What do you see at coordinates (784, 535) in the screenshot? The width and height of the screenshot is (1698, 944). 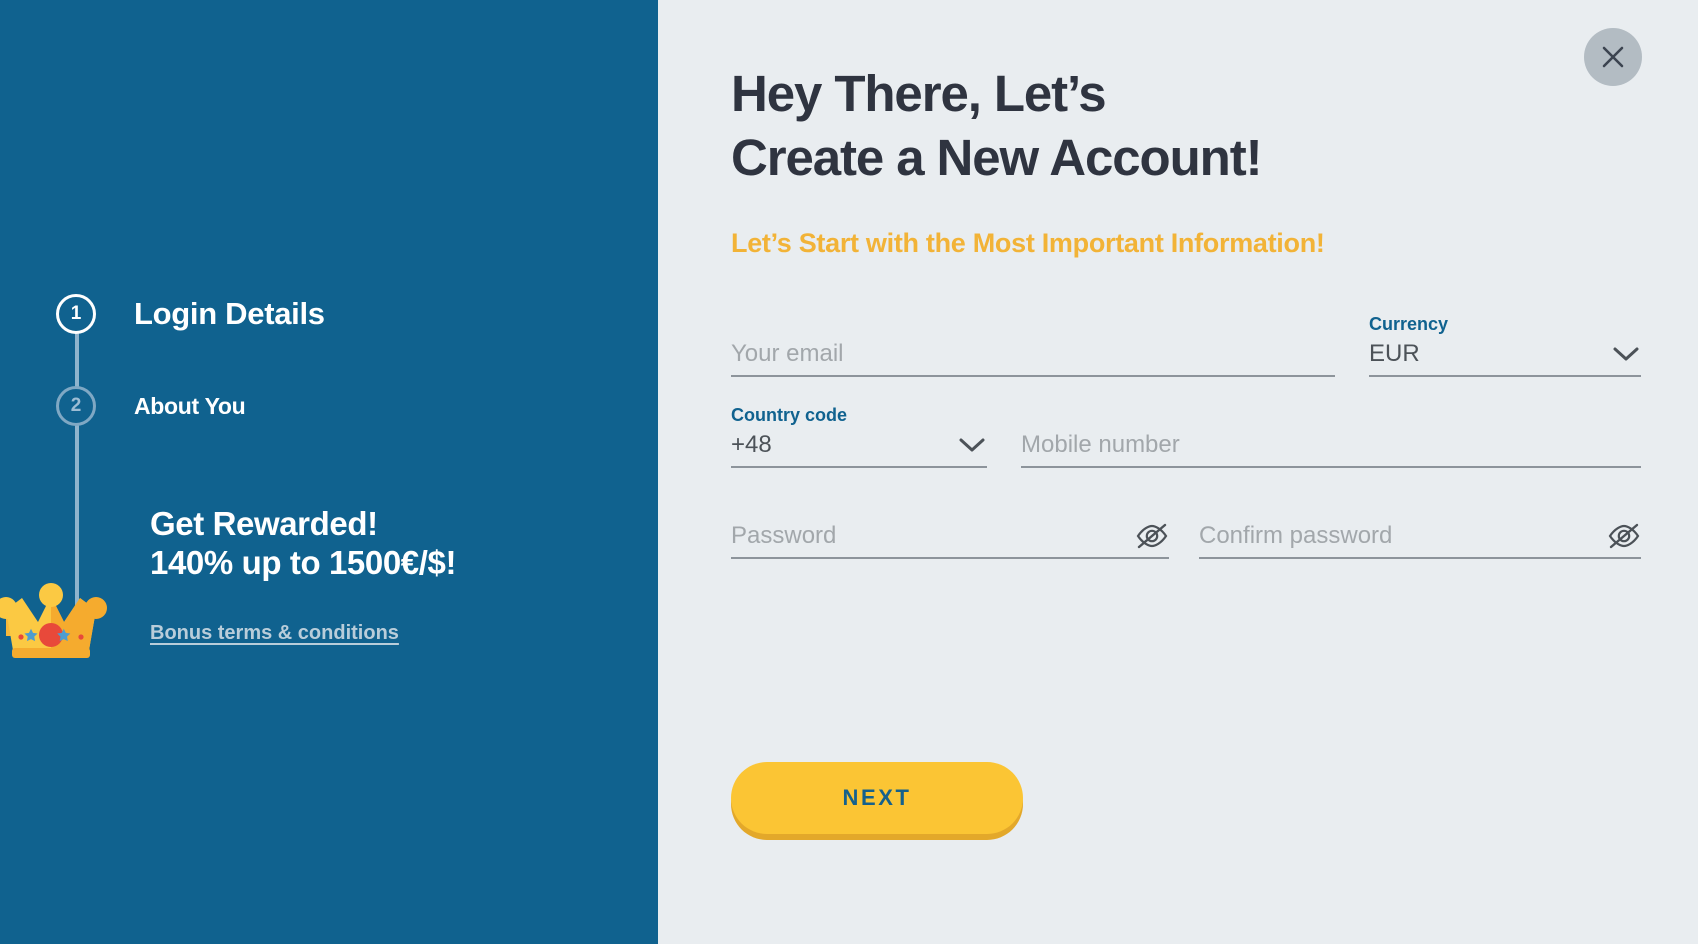 I see `password-placeholder: Password` at bounding box center [784, 535].